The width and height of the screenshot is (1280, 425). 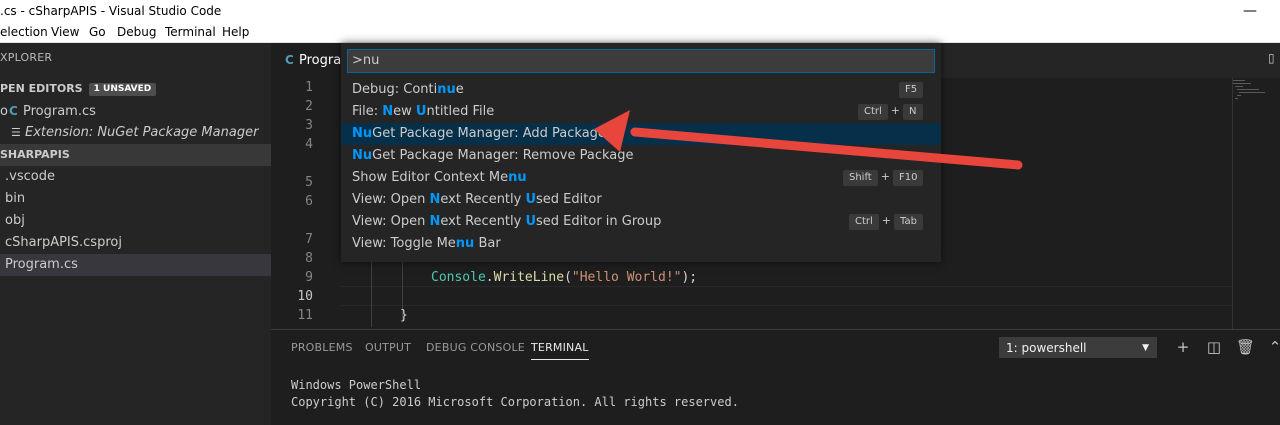 What do you see at coordinates (641, 90) in the screenshot?
I see `command-item: Debug: Continue F5` at bounding box center [641, 90].